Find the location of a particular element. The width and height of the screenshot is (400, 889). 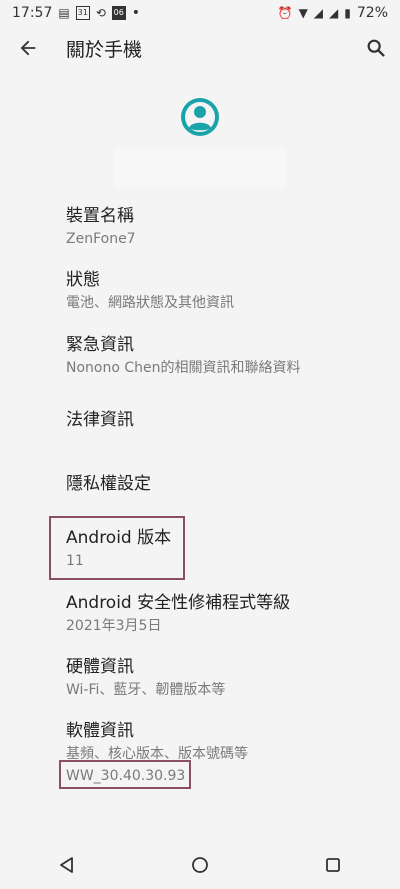

battery-level: 72% is located at coordinates (372, 13).